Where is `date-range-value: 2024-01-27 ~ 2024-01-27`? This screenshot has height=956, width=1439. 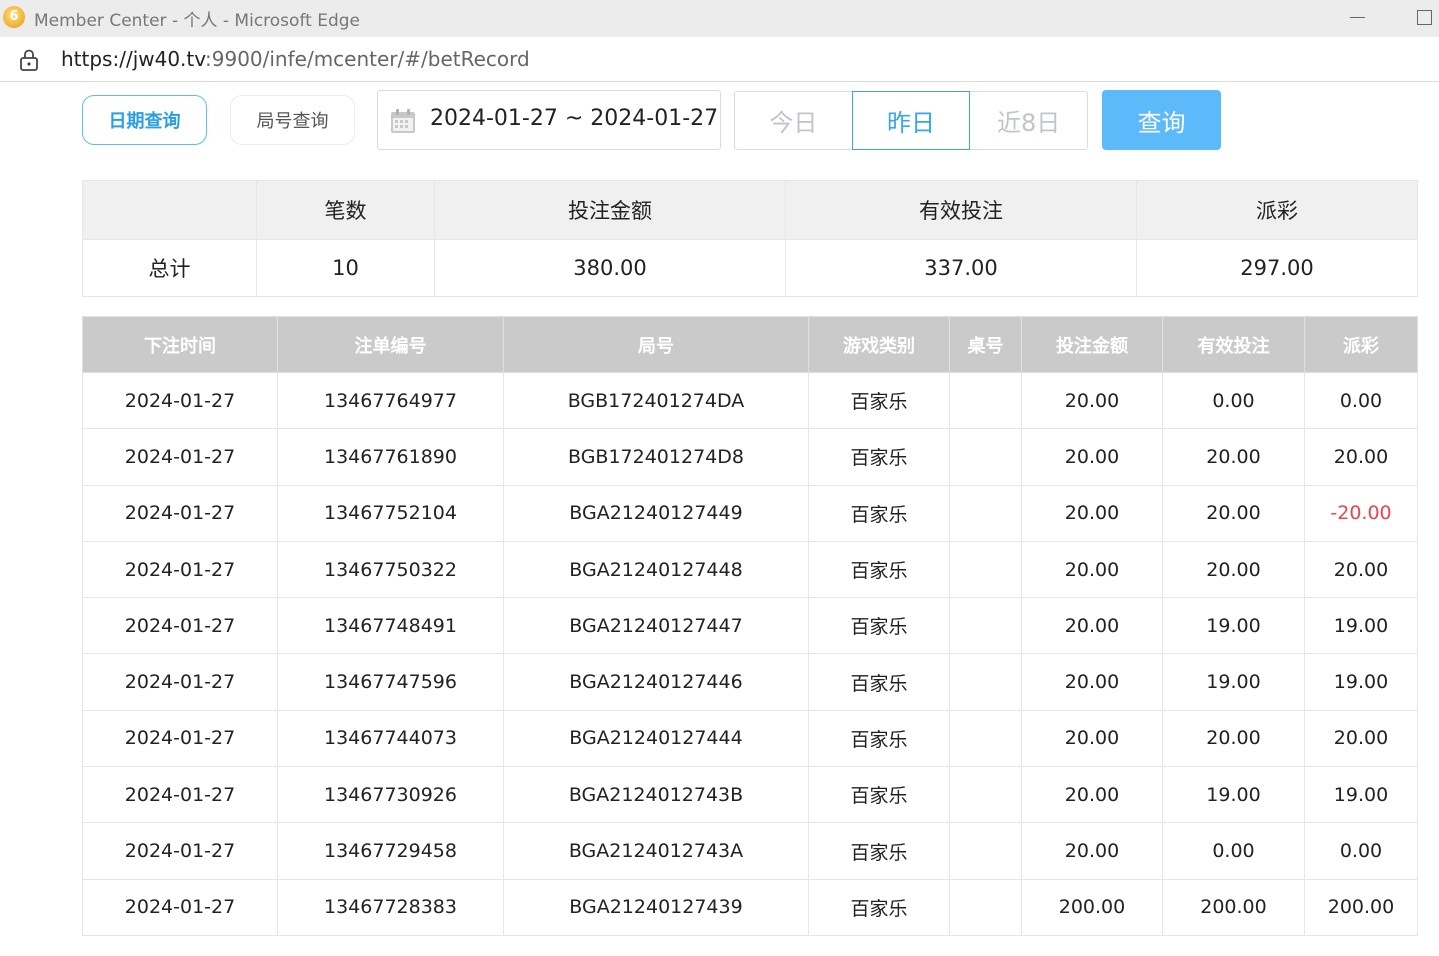 date-range-value: 2024-01-27 ~ 2024-01-27 is located at coordinates (574, 118).